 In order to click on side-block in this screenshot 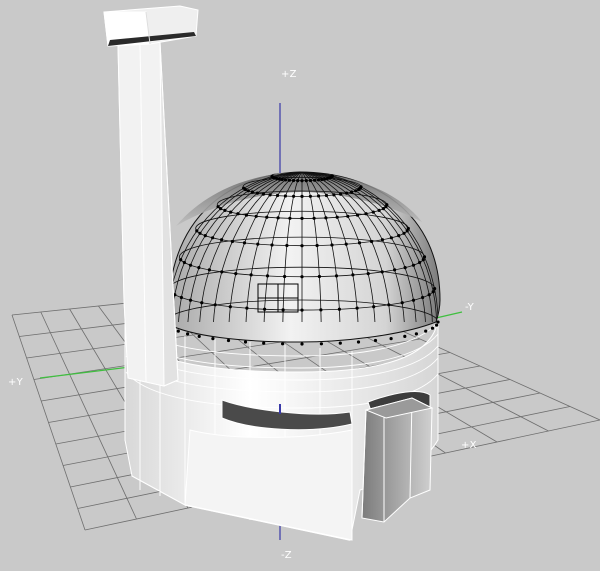, I will do `click(397, 460)`.